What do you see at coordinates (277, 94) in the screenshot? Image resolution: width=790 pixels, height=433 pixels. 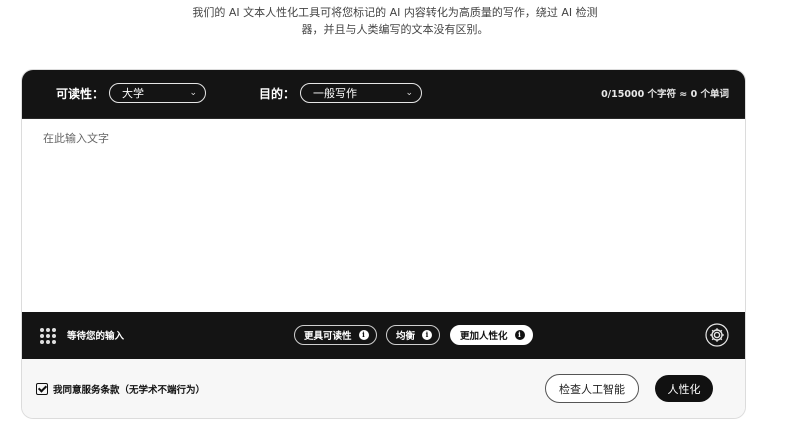 I see `purpose-label: 目的：` at bounding box center [277, 94].